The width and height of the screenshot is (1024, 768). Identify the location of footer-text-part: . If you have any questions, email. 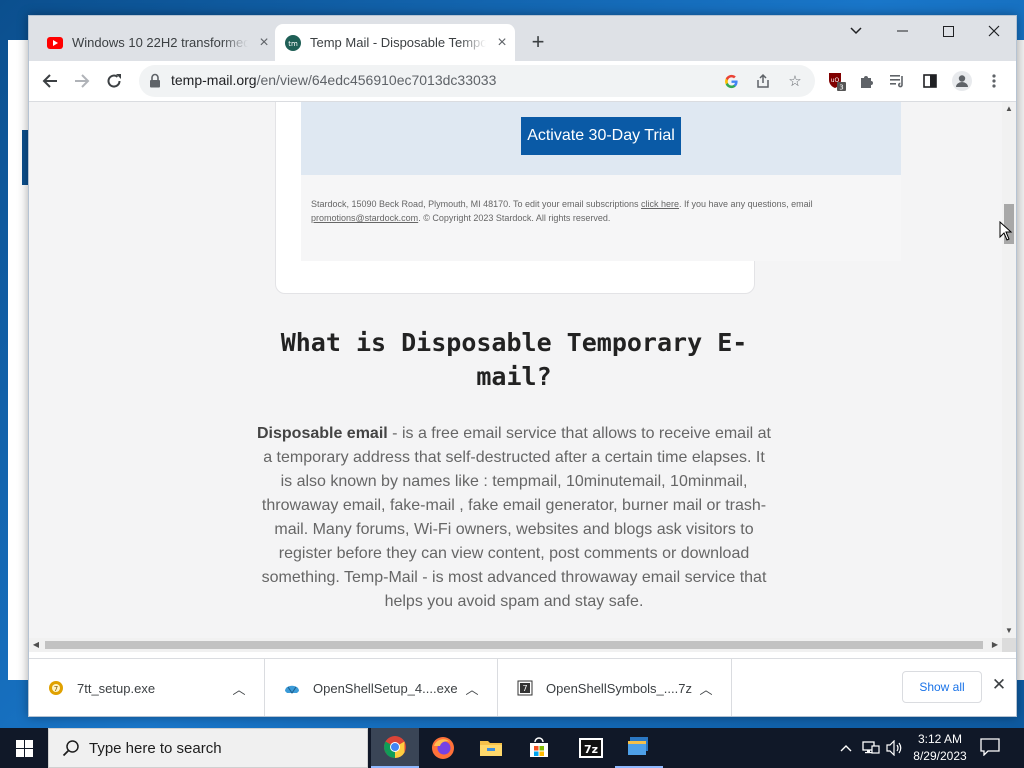
(746, 204).